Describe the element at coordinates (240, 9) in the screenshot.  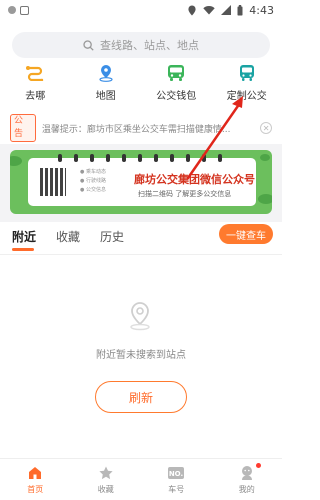
I see `battery-icon` at that location.